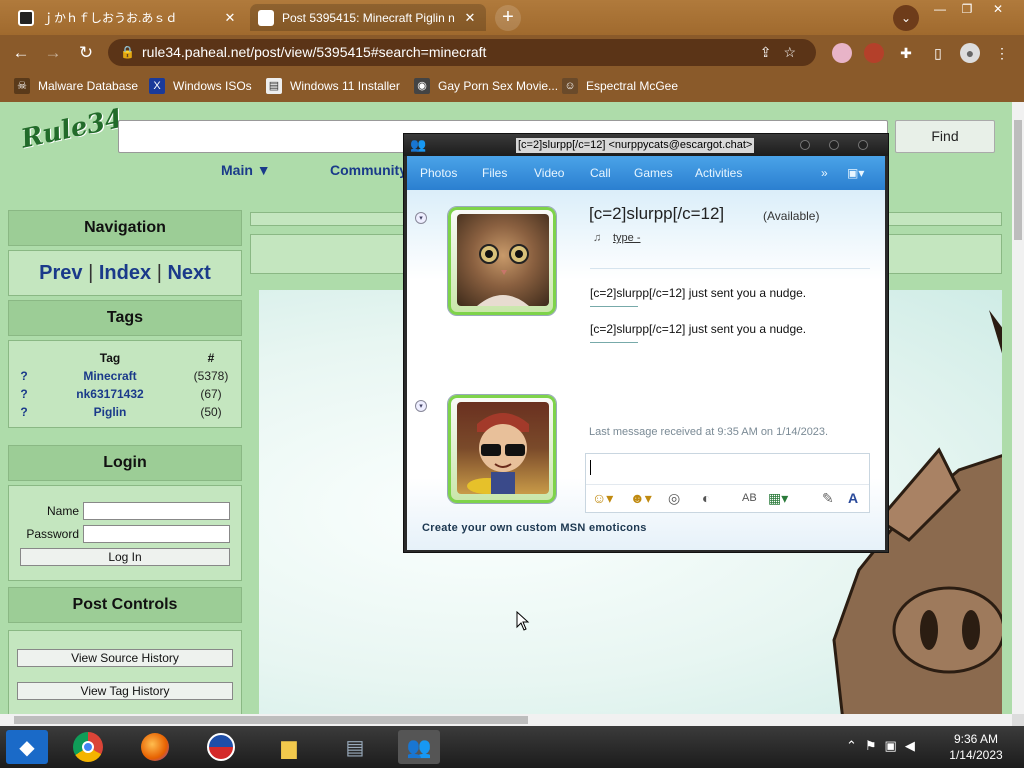 This screenshot has height=768, width=1024. What do you see at coordinates (26, 17) in the screenshot?
I see `panda-favicon-icon` at bounding box center [26, 17].